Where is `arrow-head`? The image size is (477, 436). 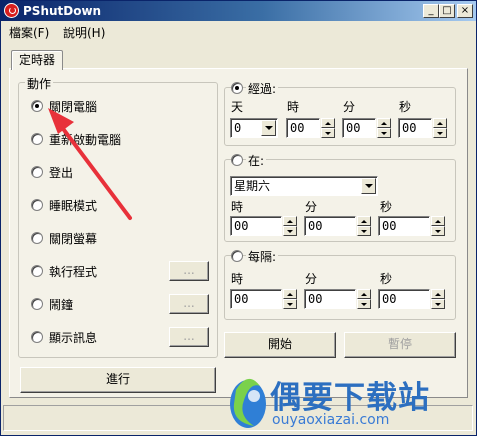 arrow-head is located at coordinates (61, 121).